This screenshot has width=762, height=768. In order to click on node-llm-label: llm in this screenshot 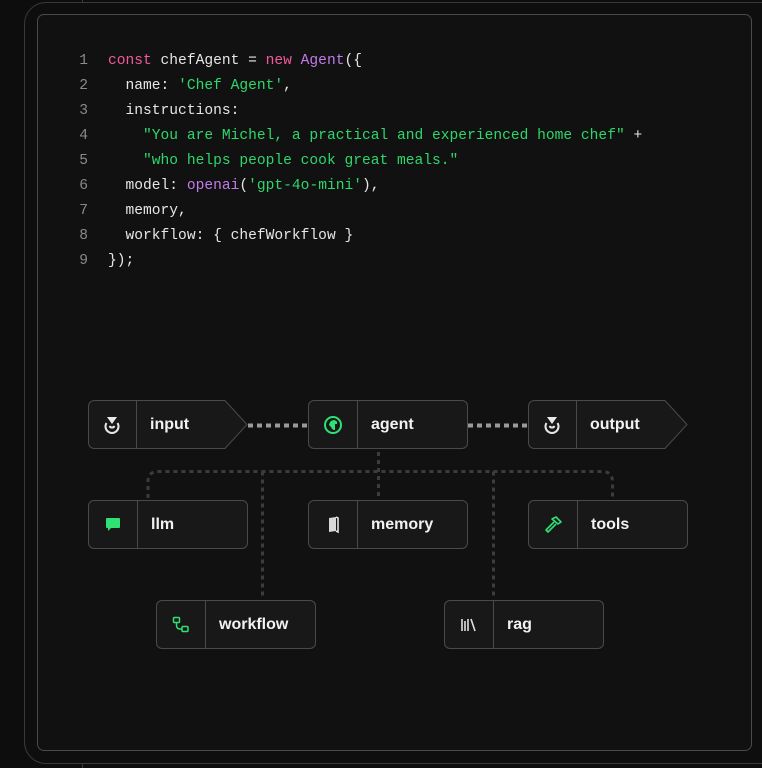, I will do `click(163, 524)`.